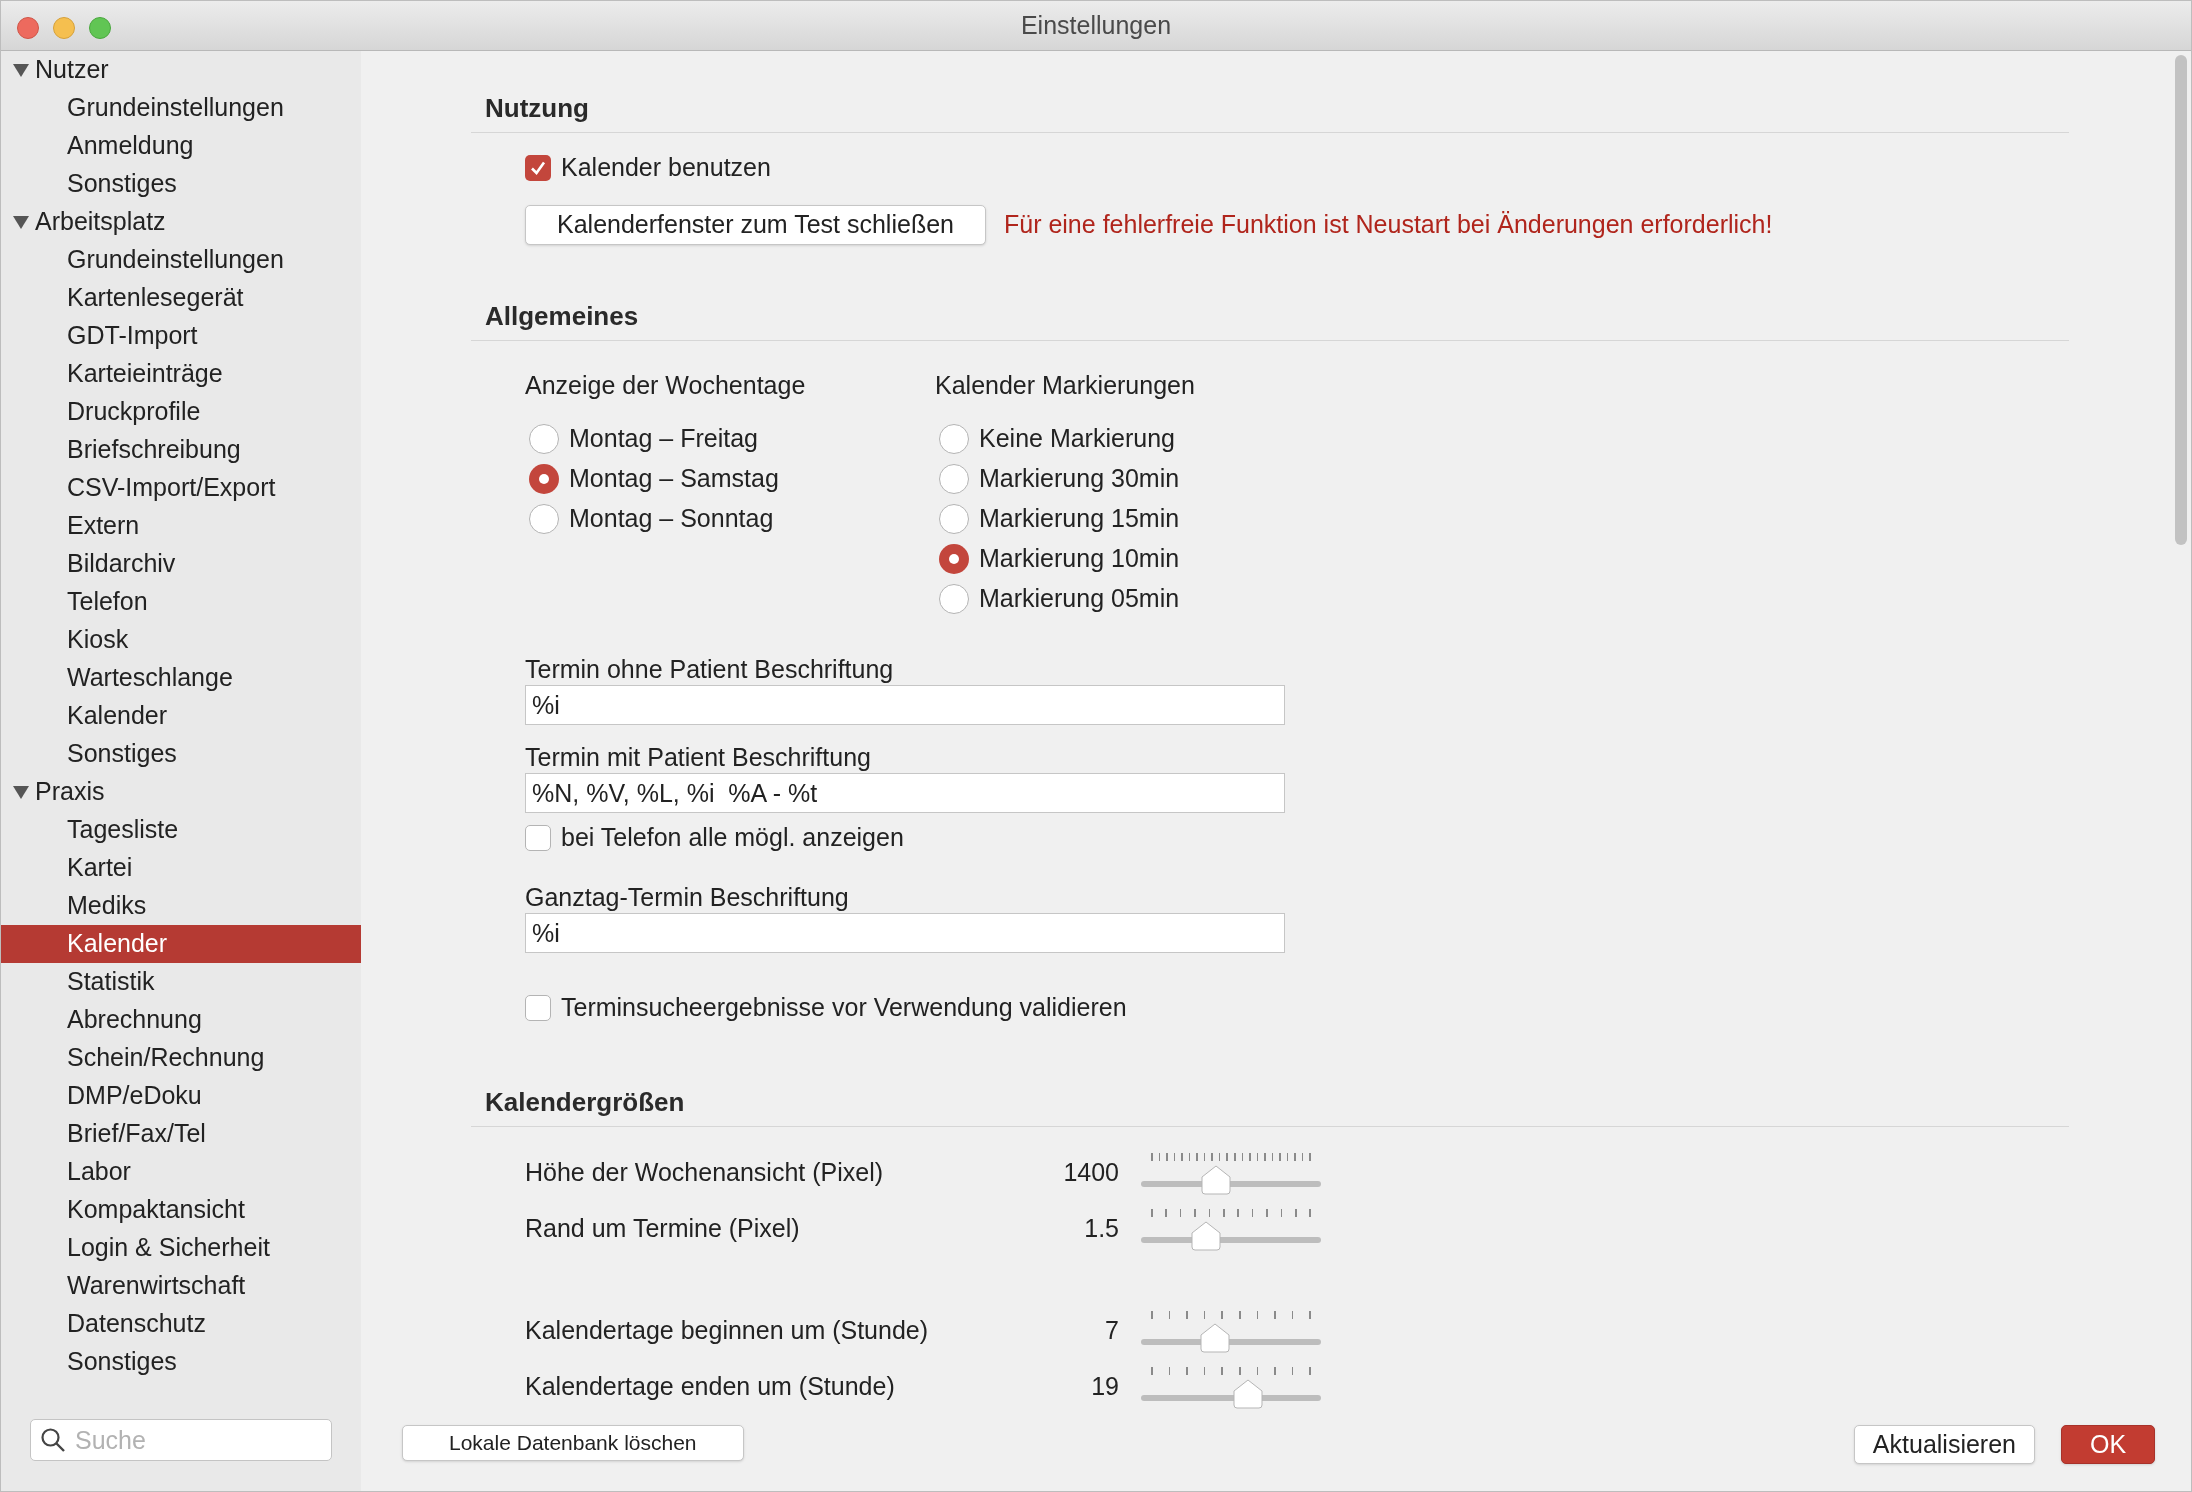 Image resolution: width=2192 pixels, height=1492 pixels. I want to click on checkbox-label: bei Telefon alle mögl. anzeigen, so click(732, 838).